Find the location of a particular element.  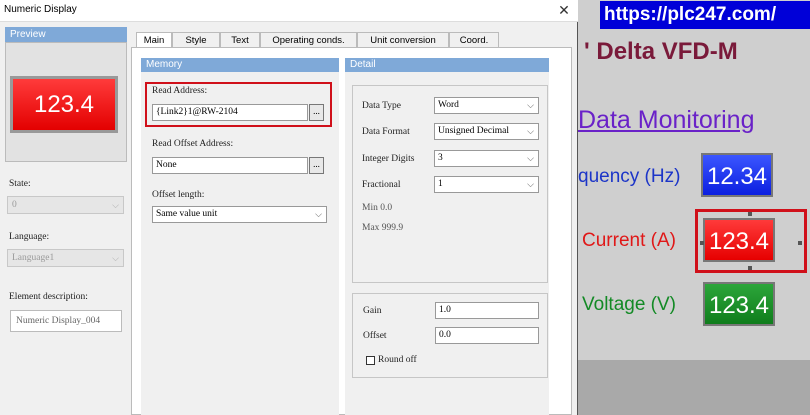

read-address-field: {Link2}1@RW-2104 is located at coordinates (230, 112).